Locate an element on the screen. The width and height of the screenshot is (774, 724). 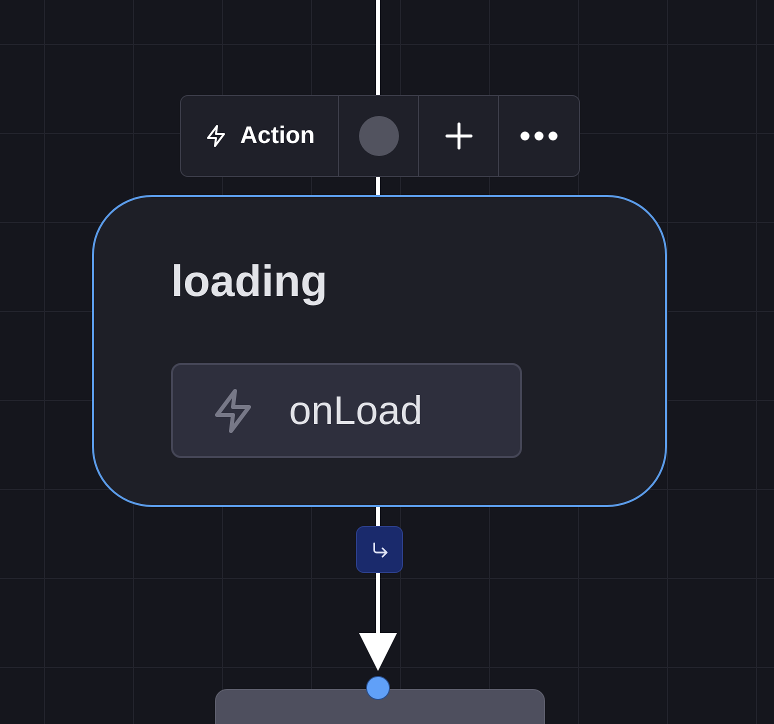
arrow-head is located at coordinates (378, 652).